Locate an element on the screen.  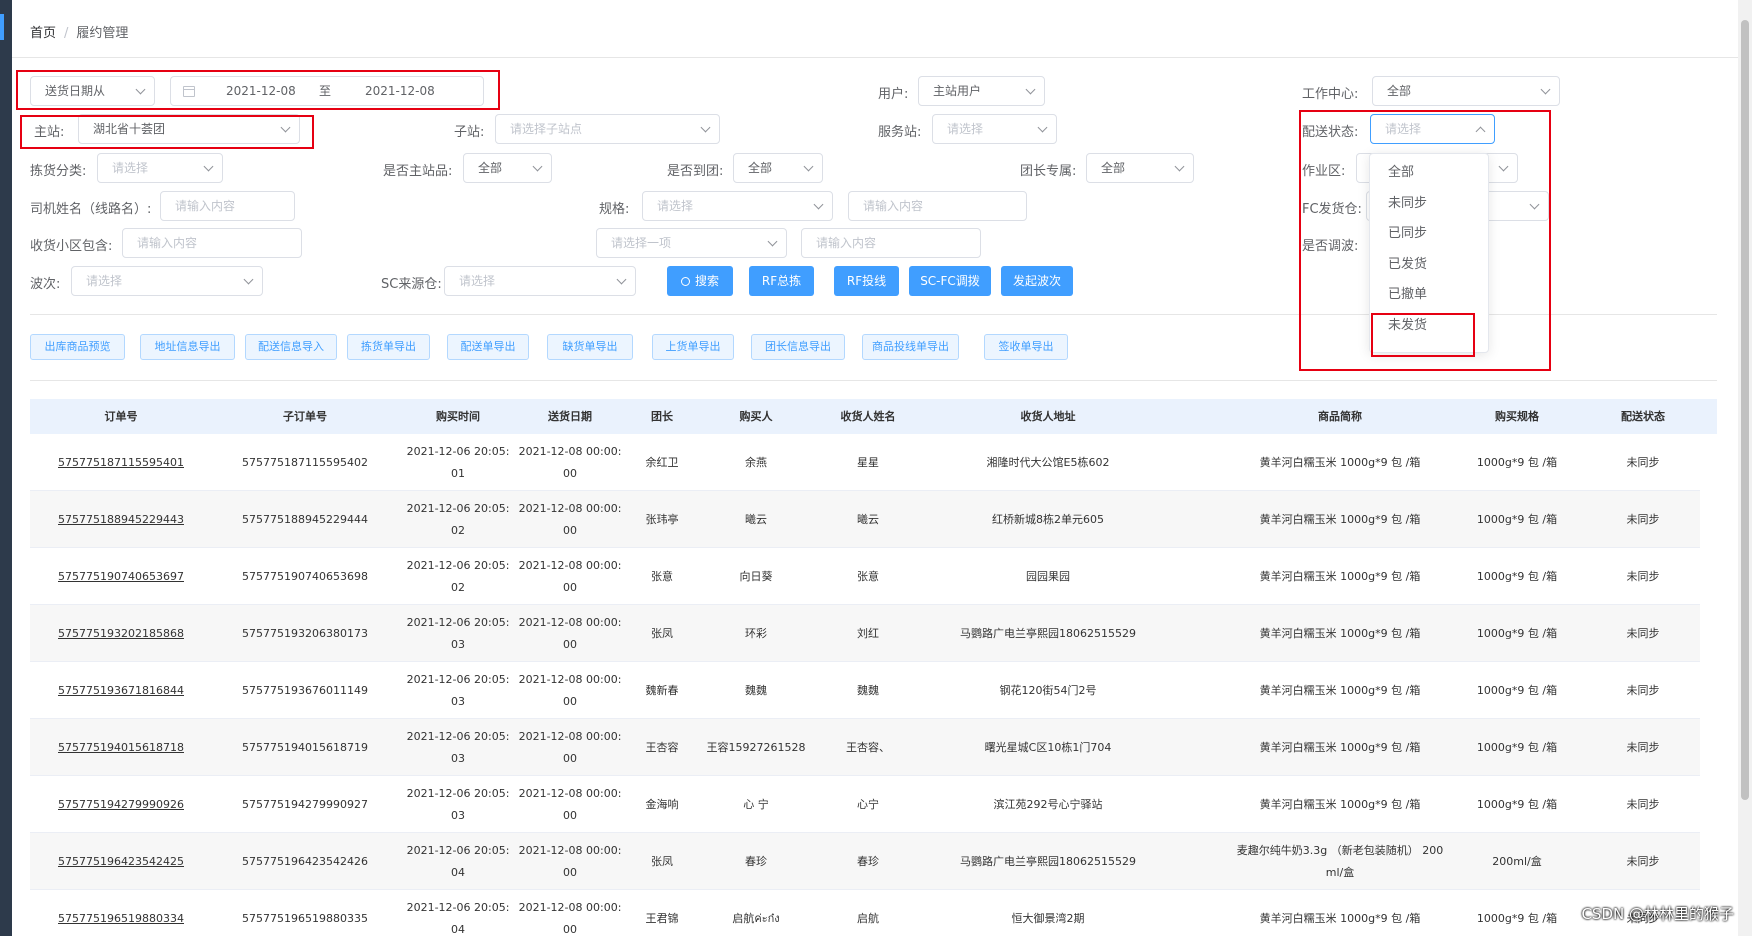
cell-order-link: 575775193671816844 is located at coordinates (121, 690).